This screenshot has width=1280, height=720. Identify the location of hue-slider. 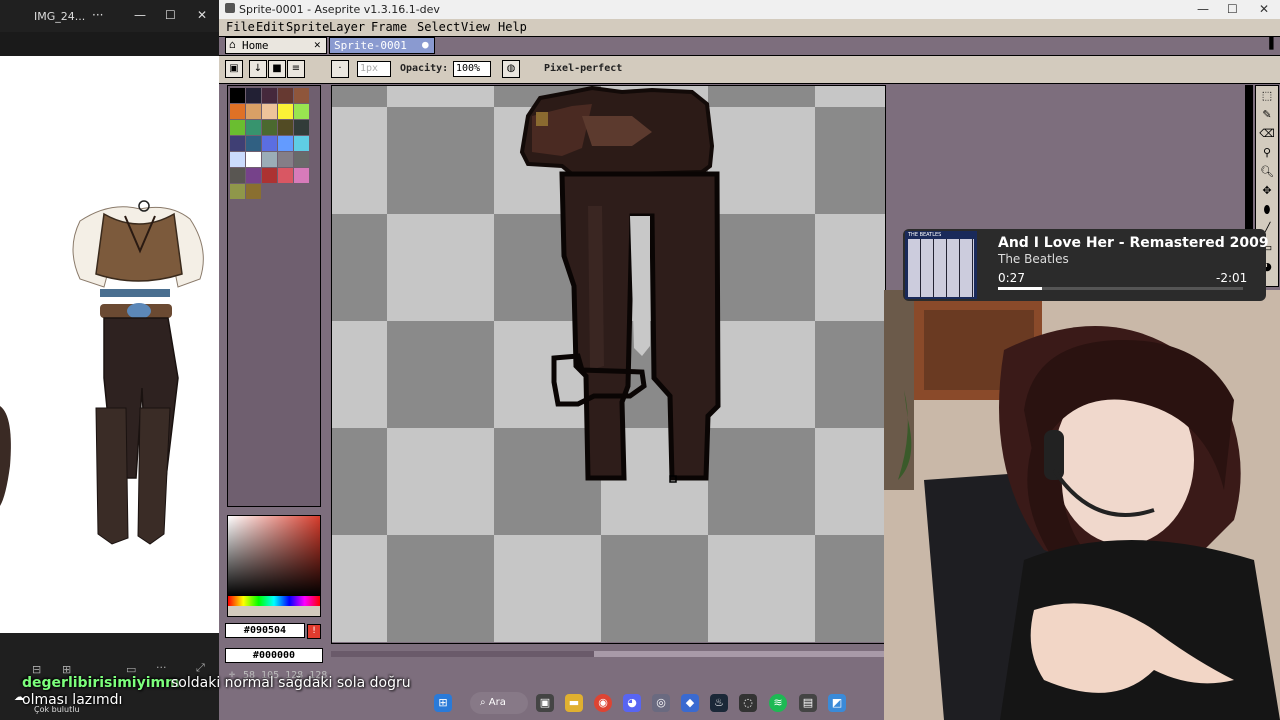
(274, 601).